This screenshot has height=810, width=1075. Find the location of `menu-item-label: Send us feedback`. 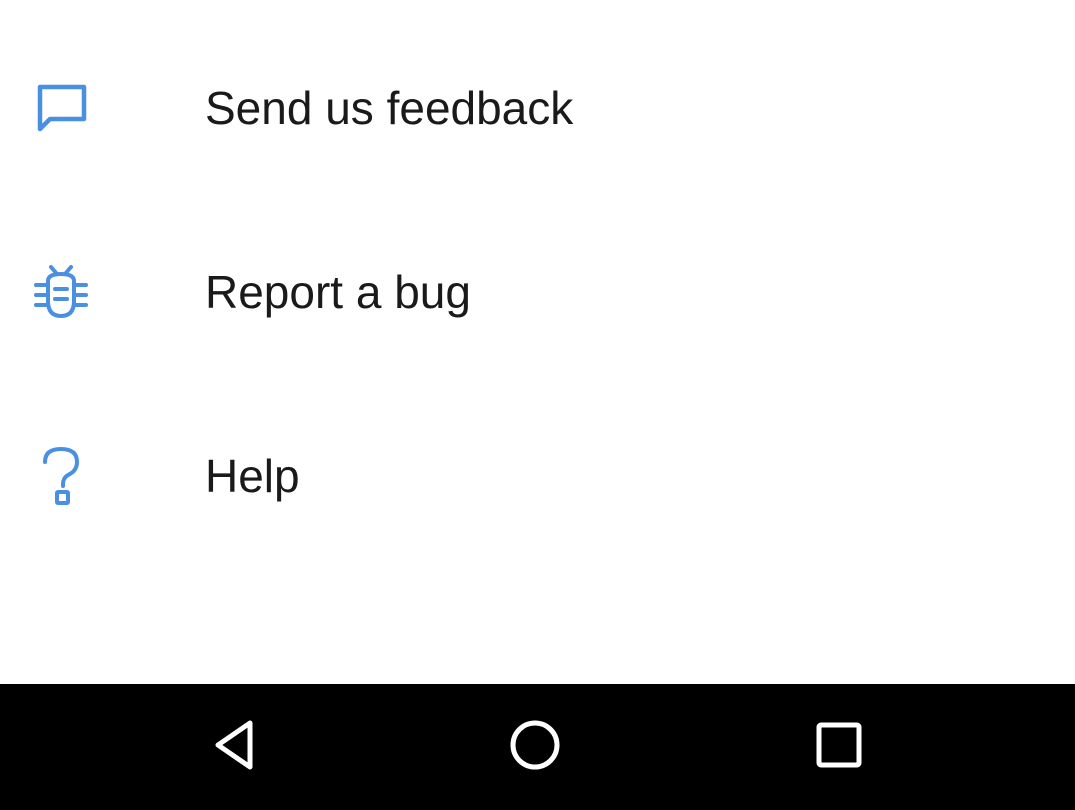

menu-item-label: Send us feedback is located at coordinates (389, 108).